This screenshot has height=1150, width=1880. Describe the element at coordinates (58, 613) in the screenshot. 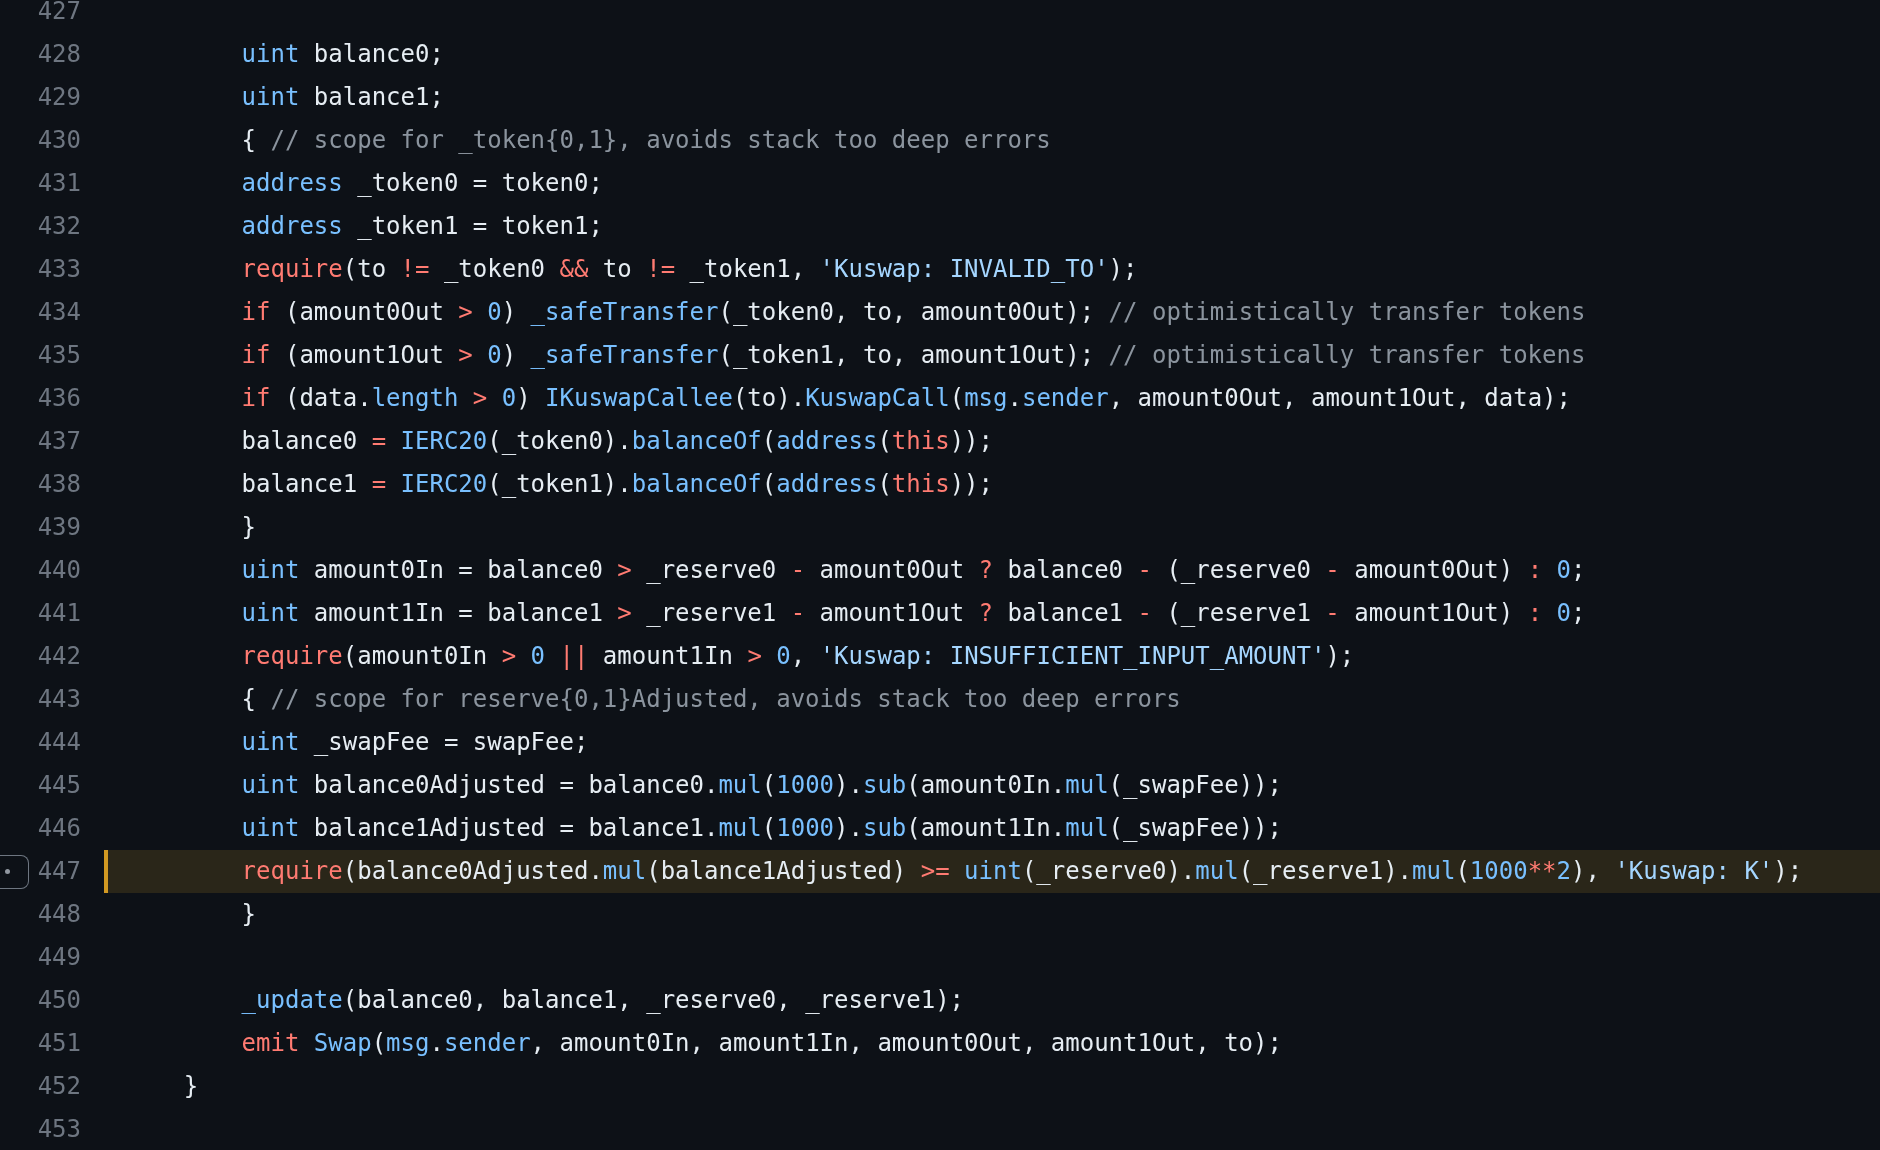

I see `line-number: 441` at that location.